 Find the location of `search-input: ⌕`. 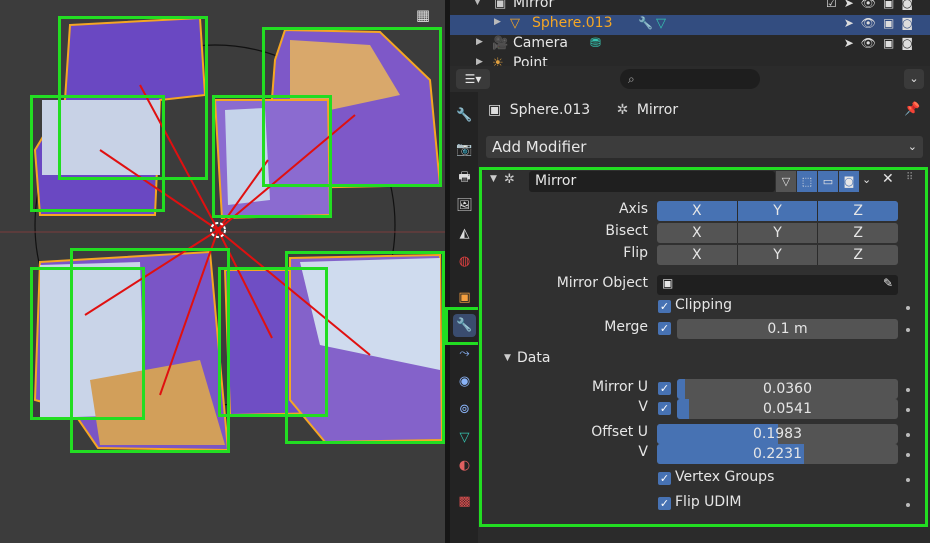

search-input: ⌕ is located at coordinates (690, 79).